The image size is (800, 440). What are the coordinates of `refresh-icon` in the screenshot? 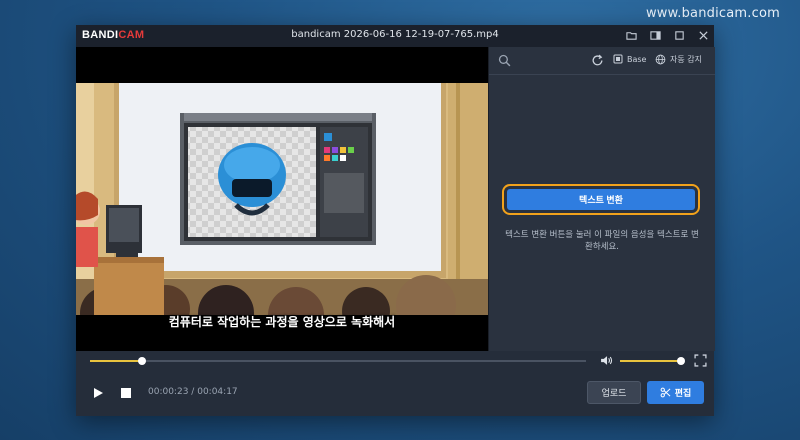 It's located at (597, 60).